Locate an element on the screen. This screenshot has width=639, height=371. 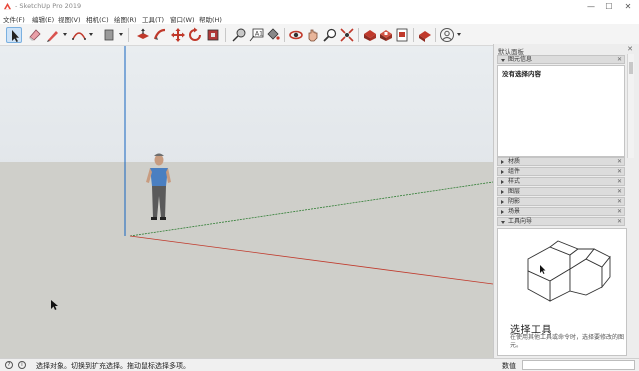
scale-icon is located at coordinates (213, 35).